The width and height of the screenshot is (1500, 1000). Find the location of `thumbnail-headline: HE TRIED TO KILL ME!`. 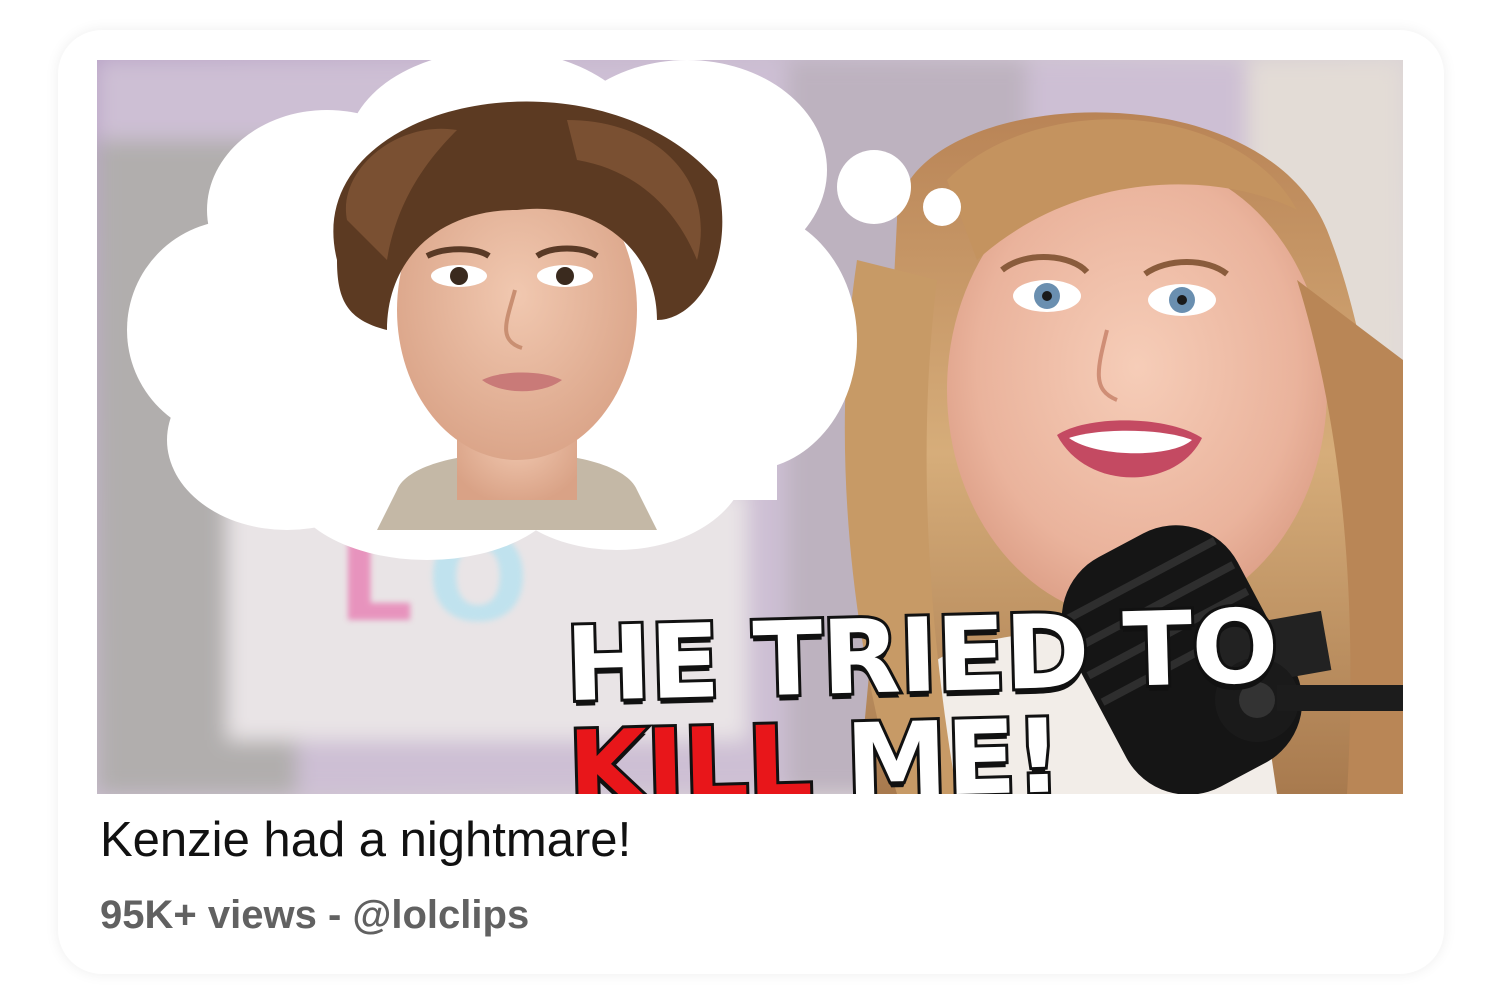

thumbnail-headline: HE TRIED TO KILL ME! is located at coordinates (921, 689).